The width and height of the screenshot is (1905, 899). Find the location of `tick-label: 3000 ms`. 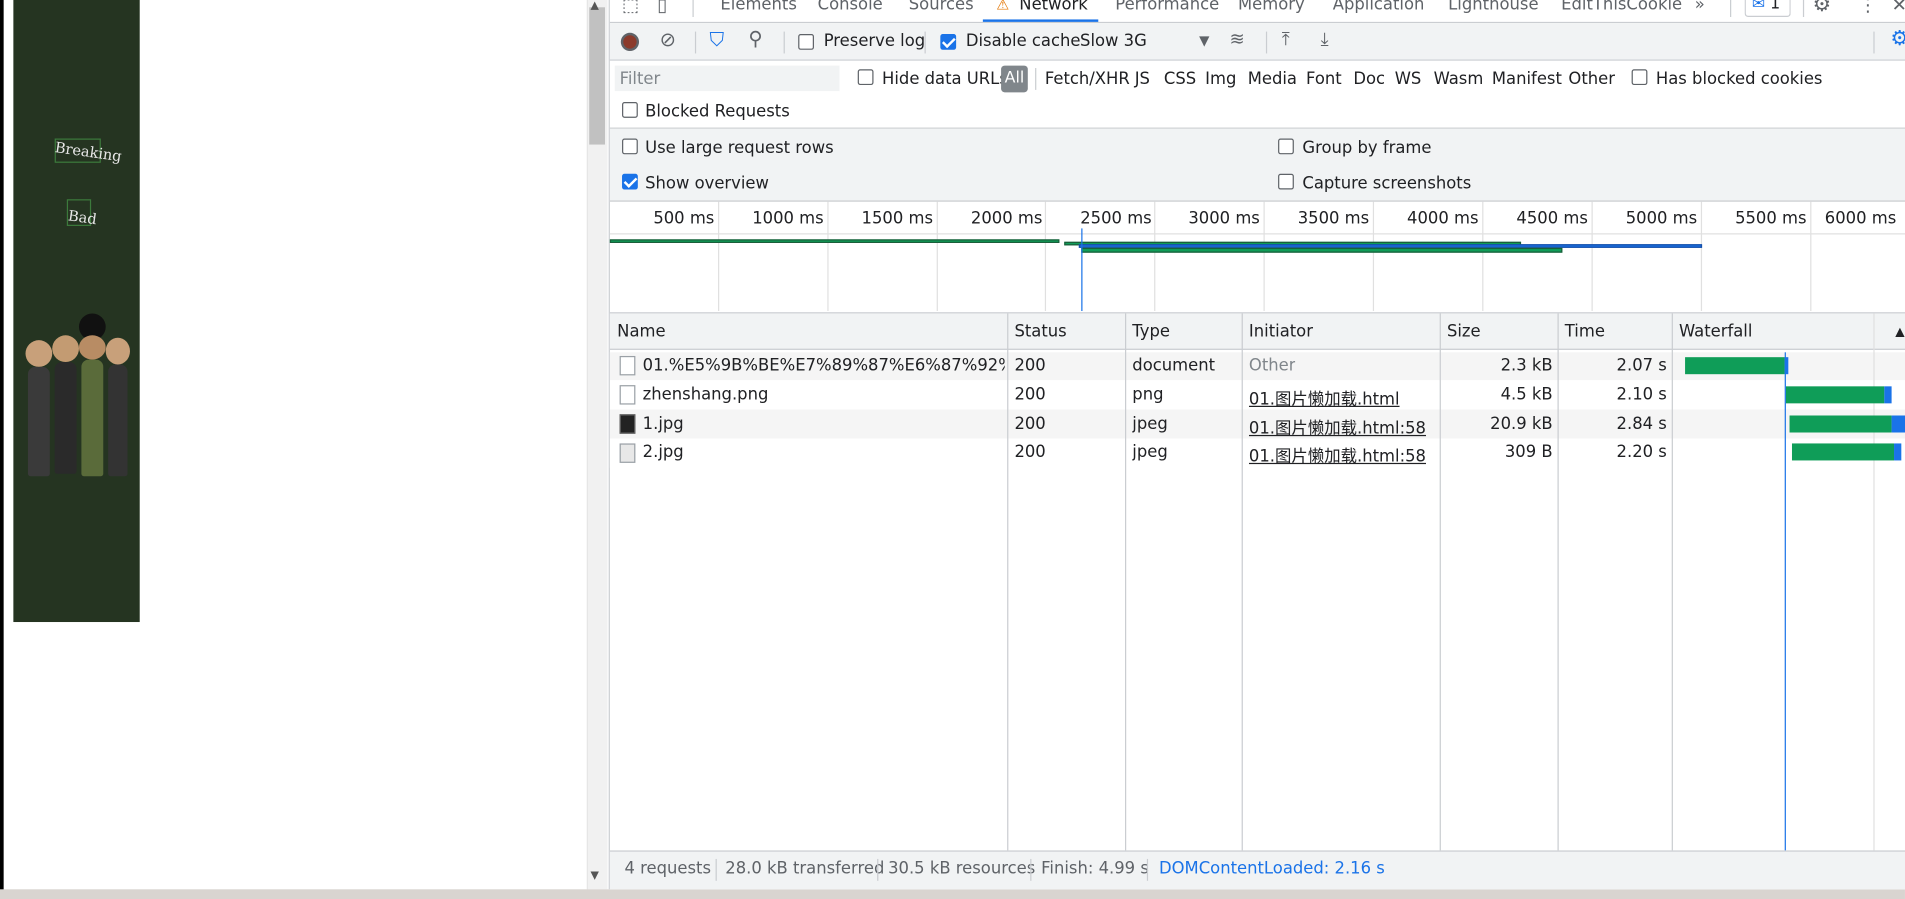

tick-label: 3000 ms is located at coordinates (1224, 218).